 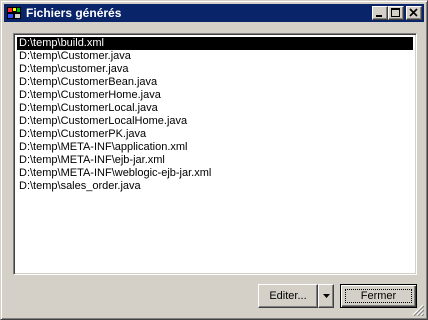 I want to click on list-item: D:\temp\CustomerHome.java, so click(x=215, y=95).